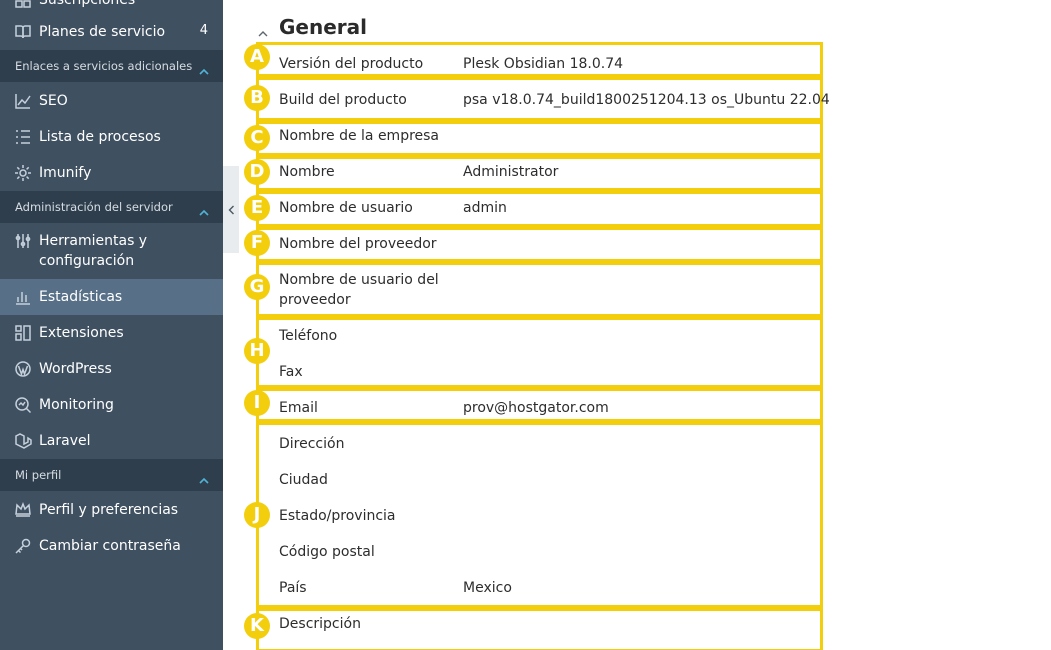  Describe the element at coordinates (257, 138) in the screenshot. I see `marker-c: C` at that location.